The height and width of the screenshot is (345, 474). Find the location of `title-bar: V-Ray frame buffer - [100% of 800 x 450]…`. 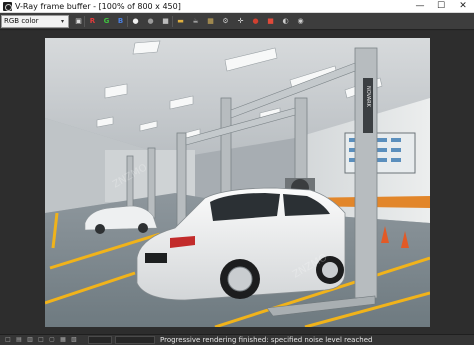

title-bar: V-Ray frame buffer - [100% of 800 x 450]… is located at coordinates (237, 6).